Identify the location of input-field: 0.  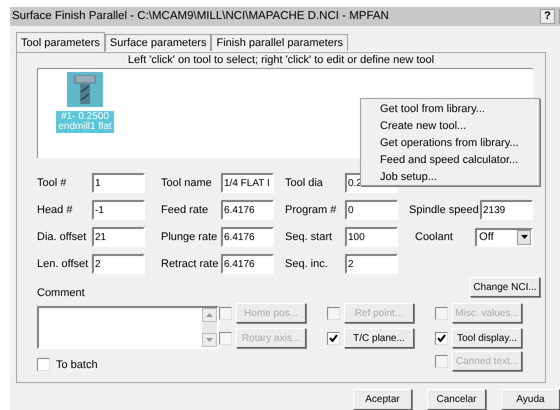
(371, 210).